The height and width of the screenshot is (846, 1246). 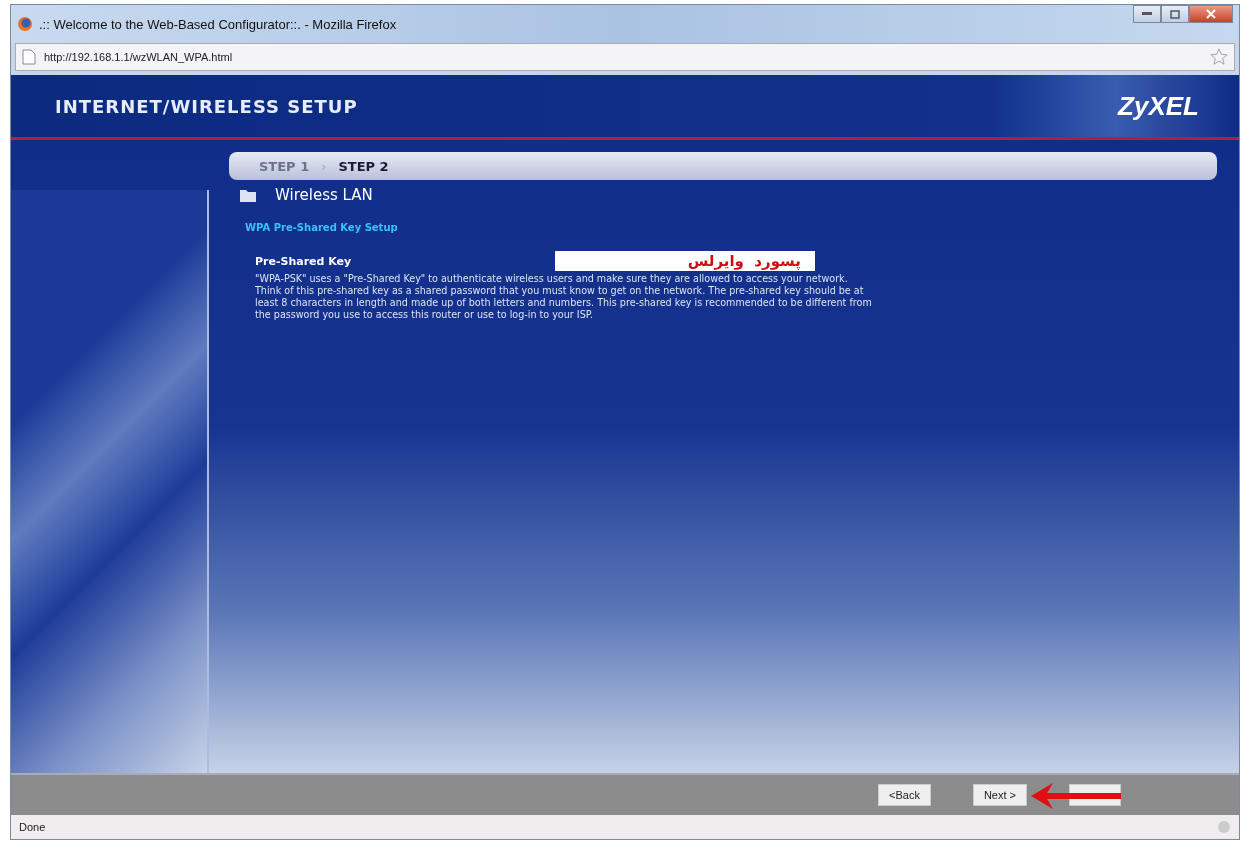 I want to click on step-label: STEP 2, so click(x=363, y=166).